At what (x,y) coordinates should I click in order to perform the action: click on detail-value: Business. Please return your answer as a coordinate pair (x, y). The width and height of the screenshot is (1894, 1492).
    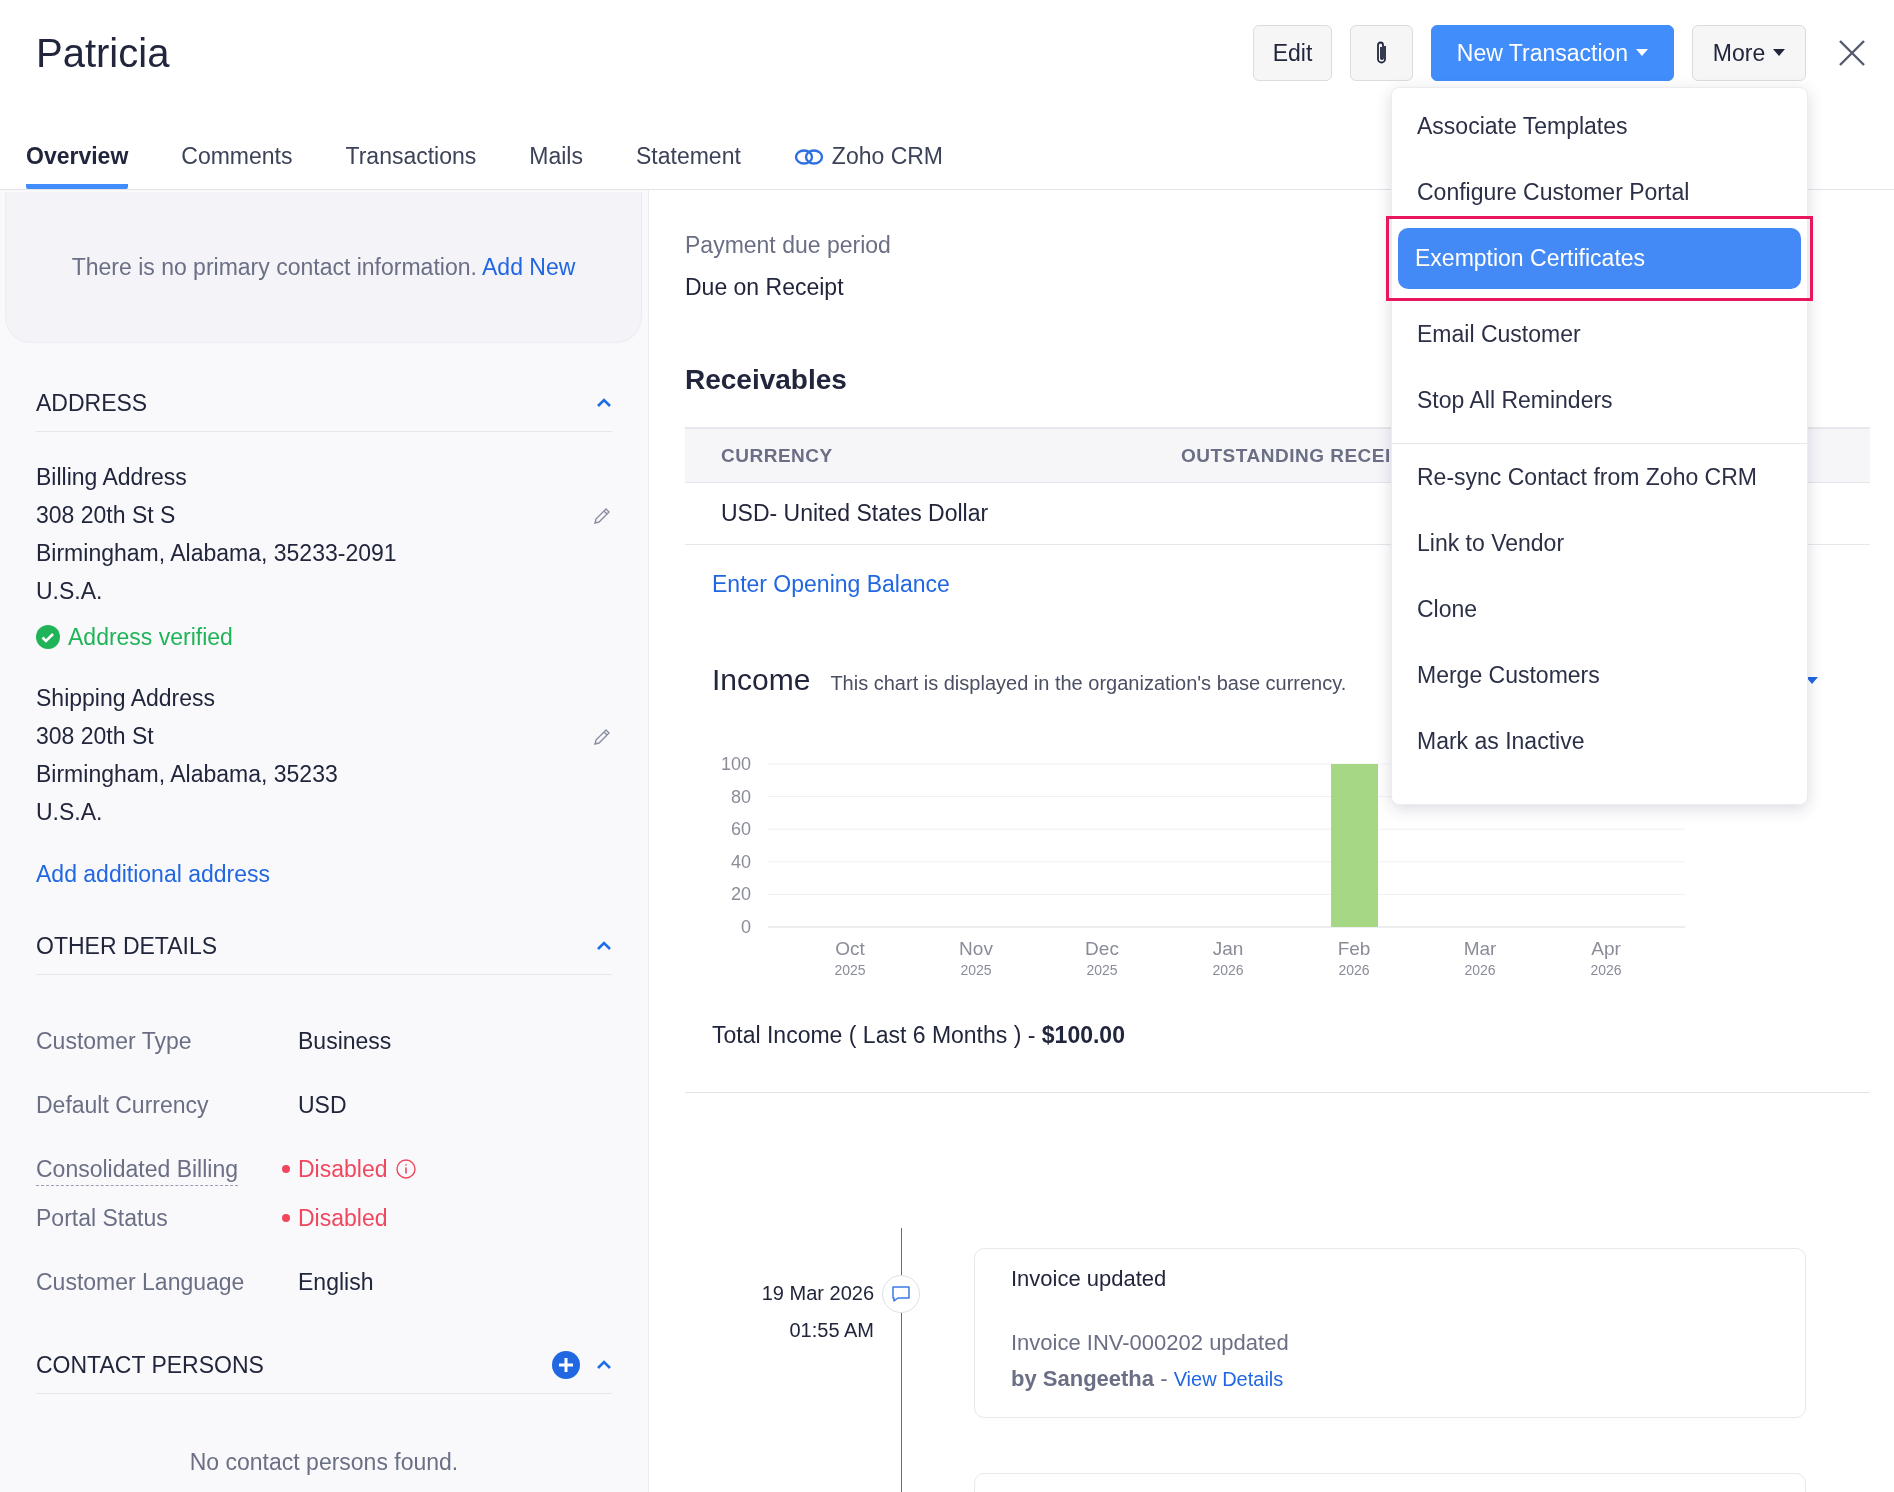
    Looking at the image, I should click on (345, 1041).